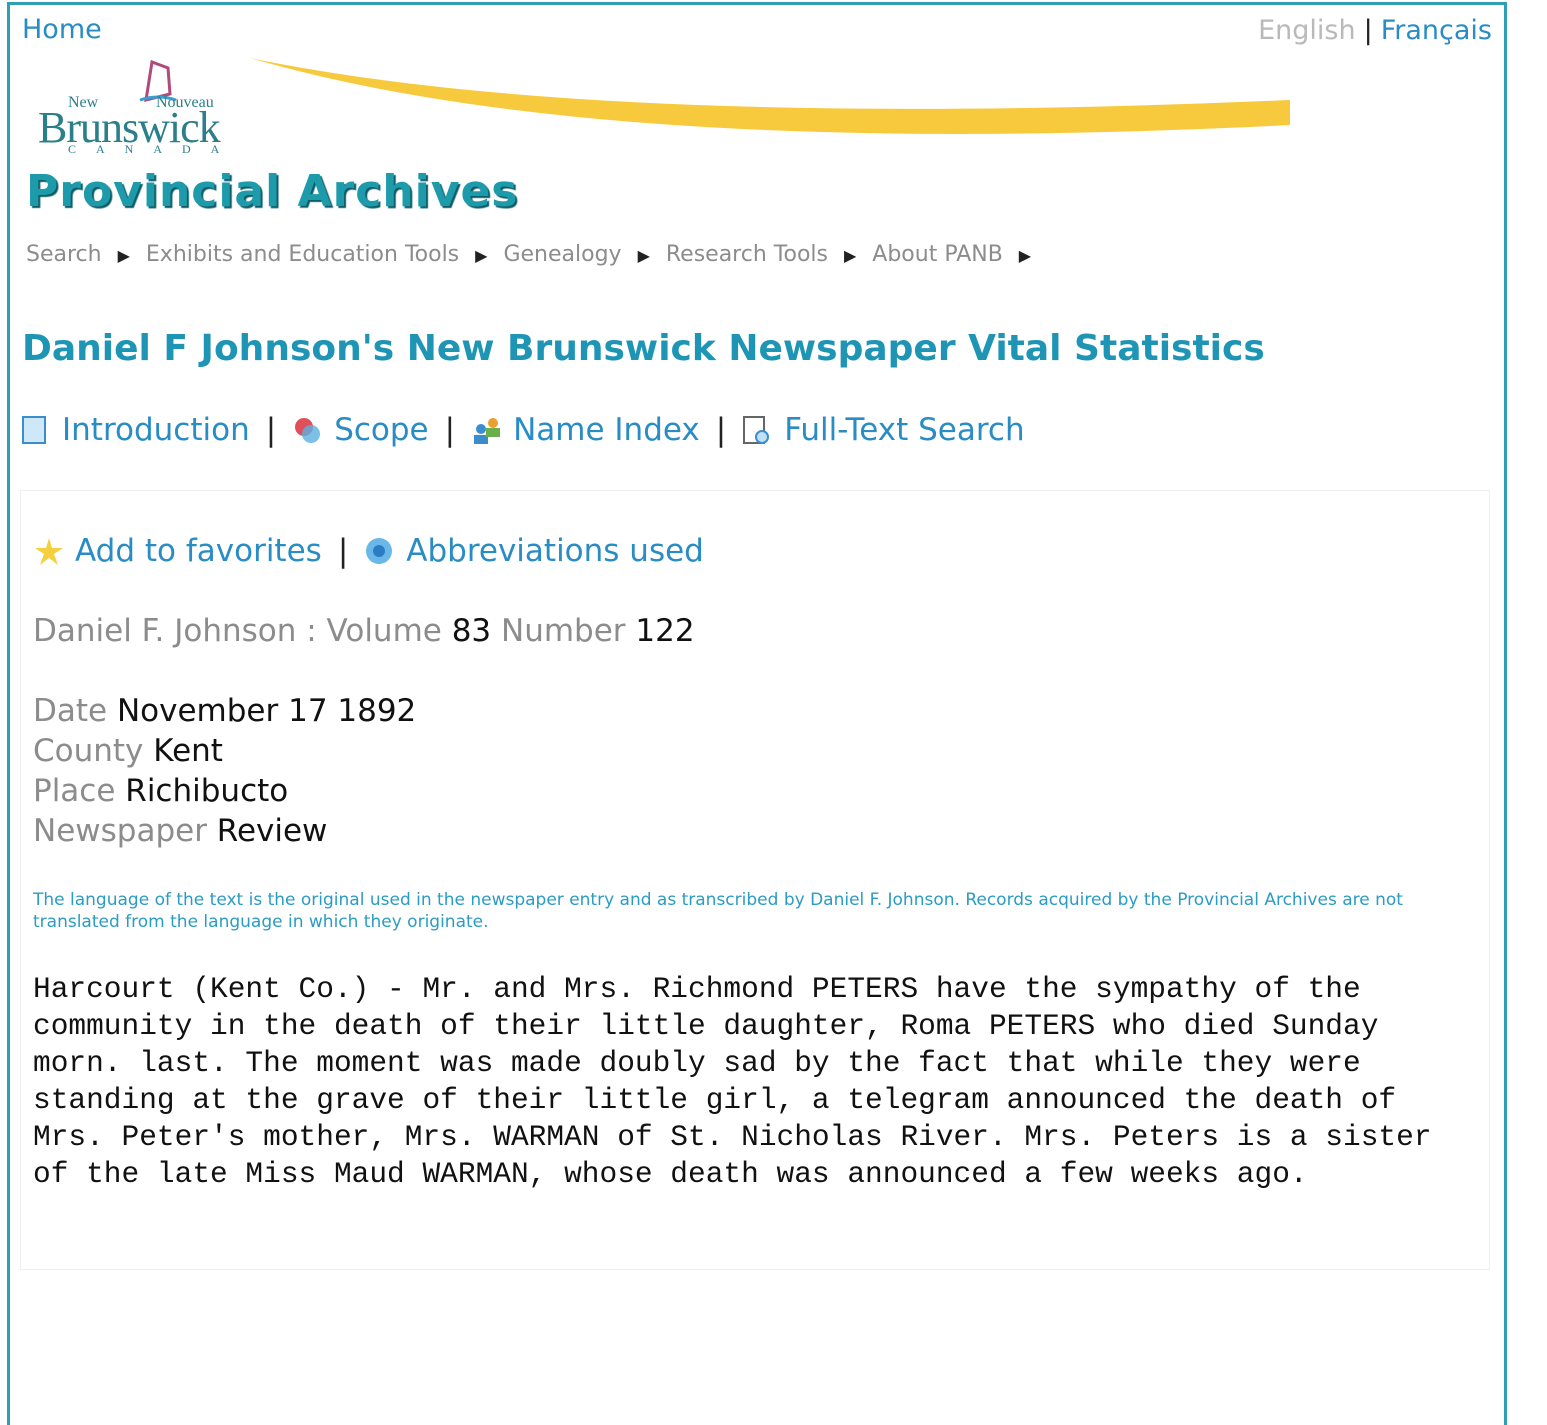  Describe the element at coordinates (486, 430) in the screenshot. I see `people-icon` at that location.